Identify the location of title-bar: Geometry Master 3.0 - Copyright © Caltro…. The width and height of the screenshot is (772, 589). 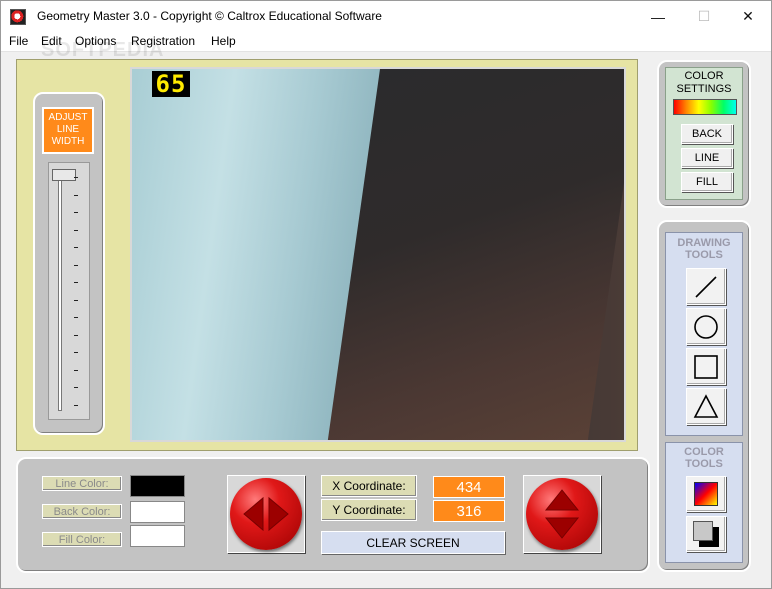
(386, 16).